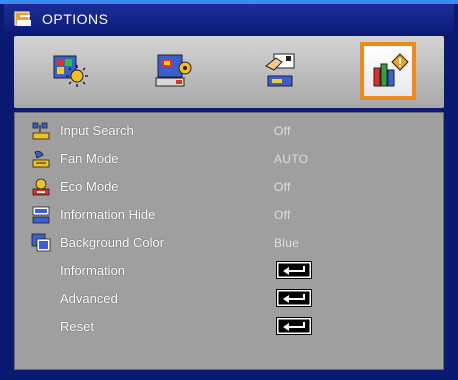 The image size is (458, 380). What do you see at coordinates (75, 19) in the screenshot?
I see `page-title: OPTIONS` at bounding box center [75, 19].